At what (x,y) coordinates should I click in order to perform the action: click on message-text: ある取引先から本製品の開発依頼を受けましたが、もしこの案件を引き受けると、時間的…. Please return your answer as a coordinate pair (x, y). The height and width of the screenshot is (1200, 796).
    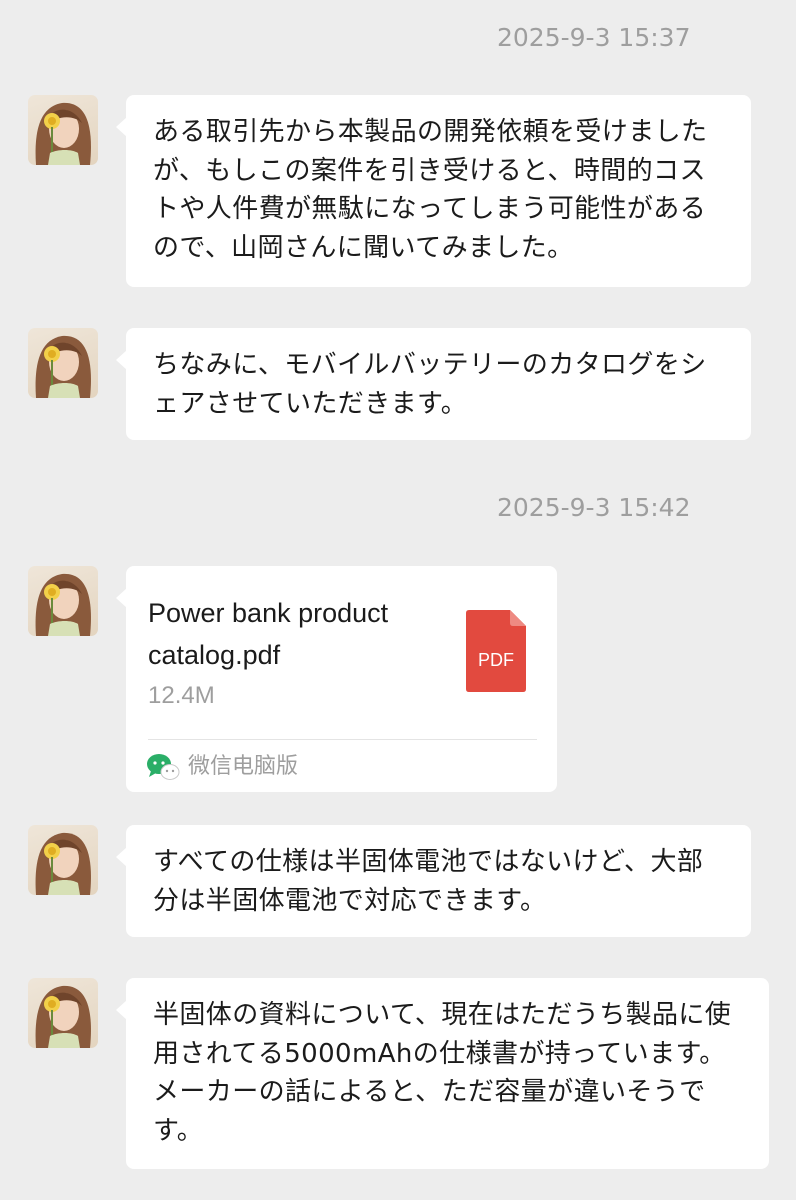
    Looking at the image, I should click on (430, 190).